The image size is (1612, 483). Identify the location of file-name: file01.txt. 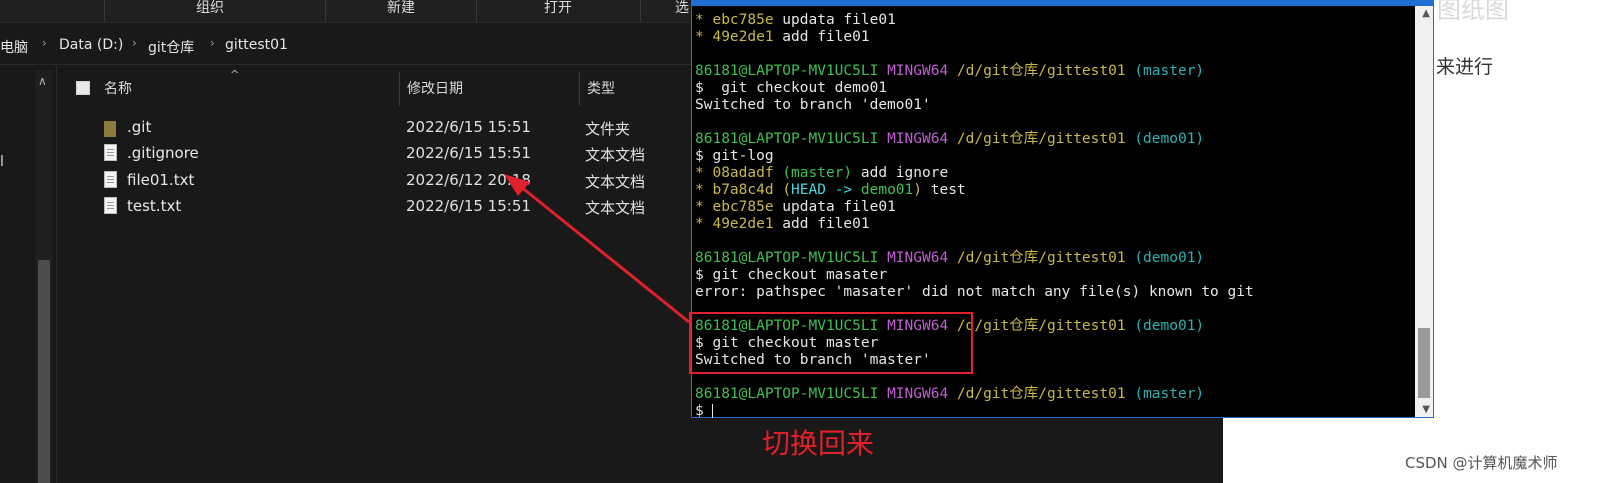
(161, 180).